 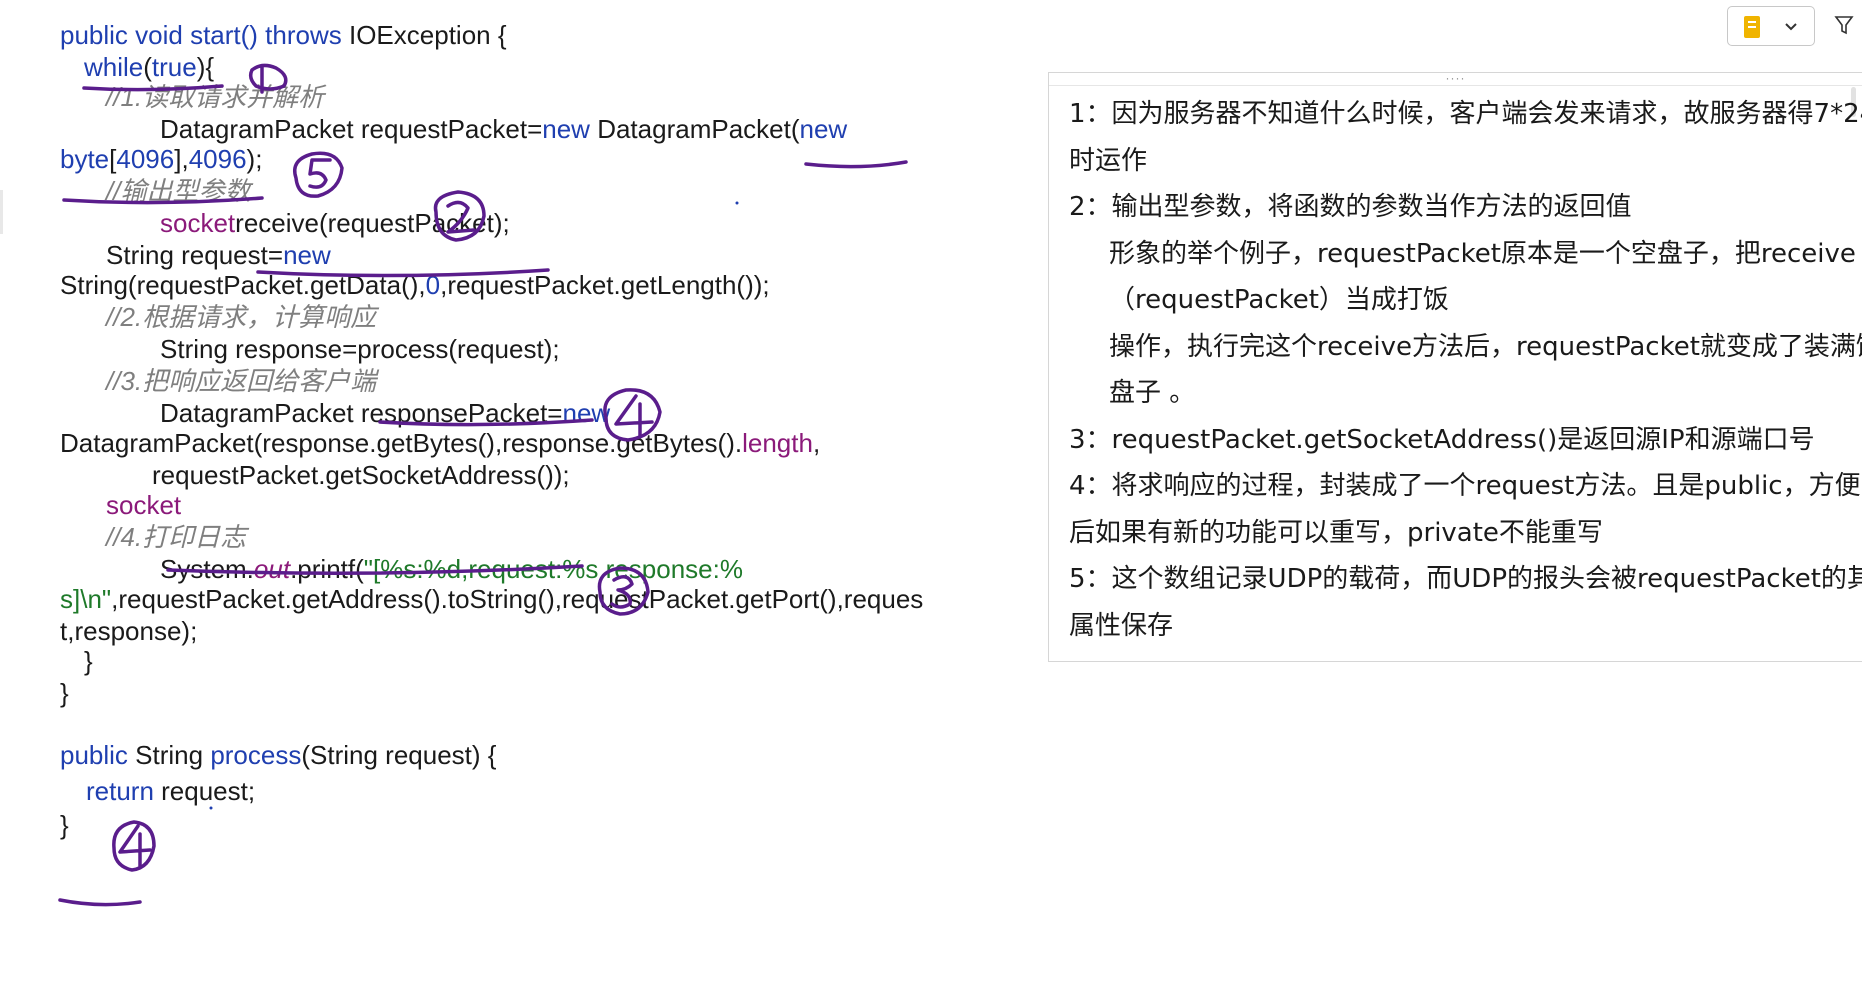 What do you see at coordinates (361, 475) in the screenshot?
I see `code-line-15: requestPacket.getSocketAddress());` at bounding box center [361, 475].